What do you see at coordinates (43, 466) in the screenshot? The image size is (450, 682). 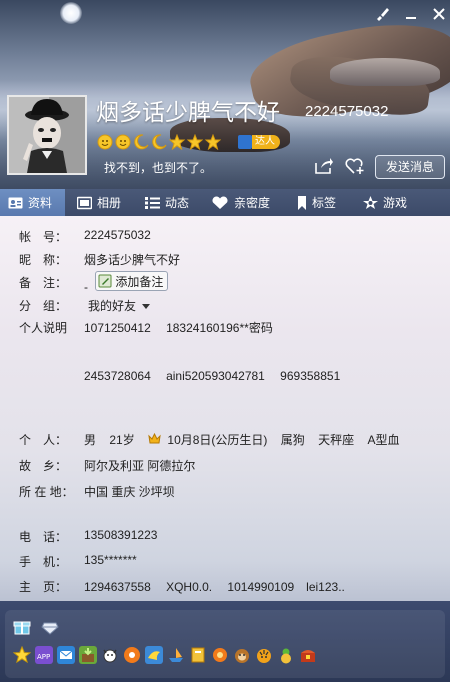 I see `hometown-label: 故 乡：` at bounding box center [43, 466].